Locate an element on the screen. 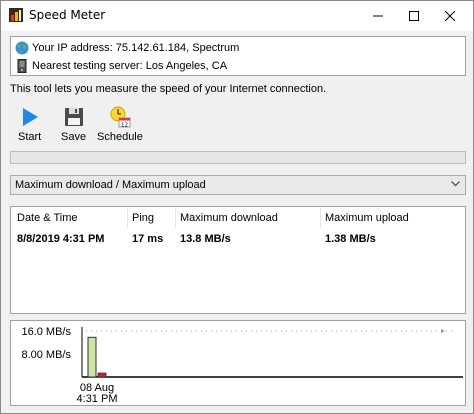 This screenshot has width=474, height=414. close-icon is located at coordinates (450, 16).